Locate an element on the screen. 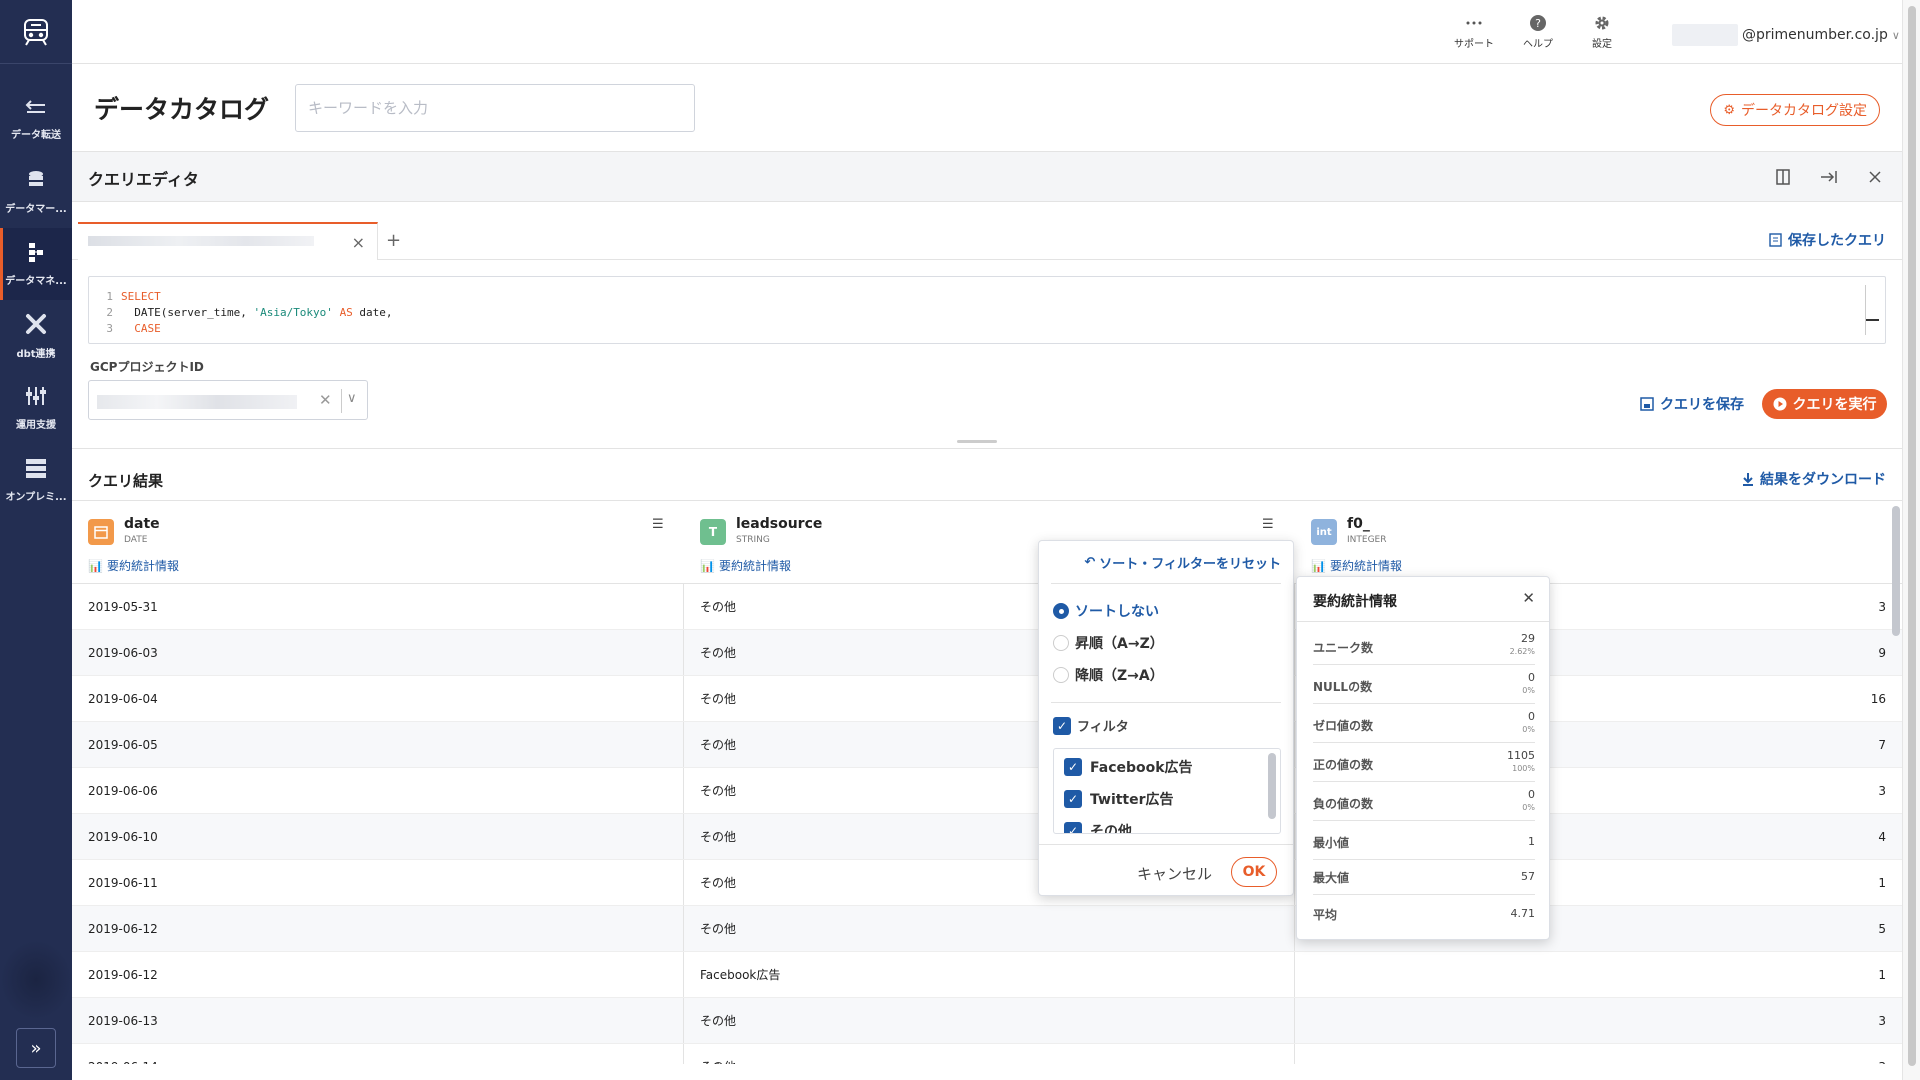  settings-label: 設定 is located at coordinates (1602, 44).